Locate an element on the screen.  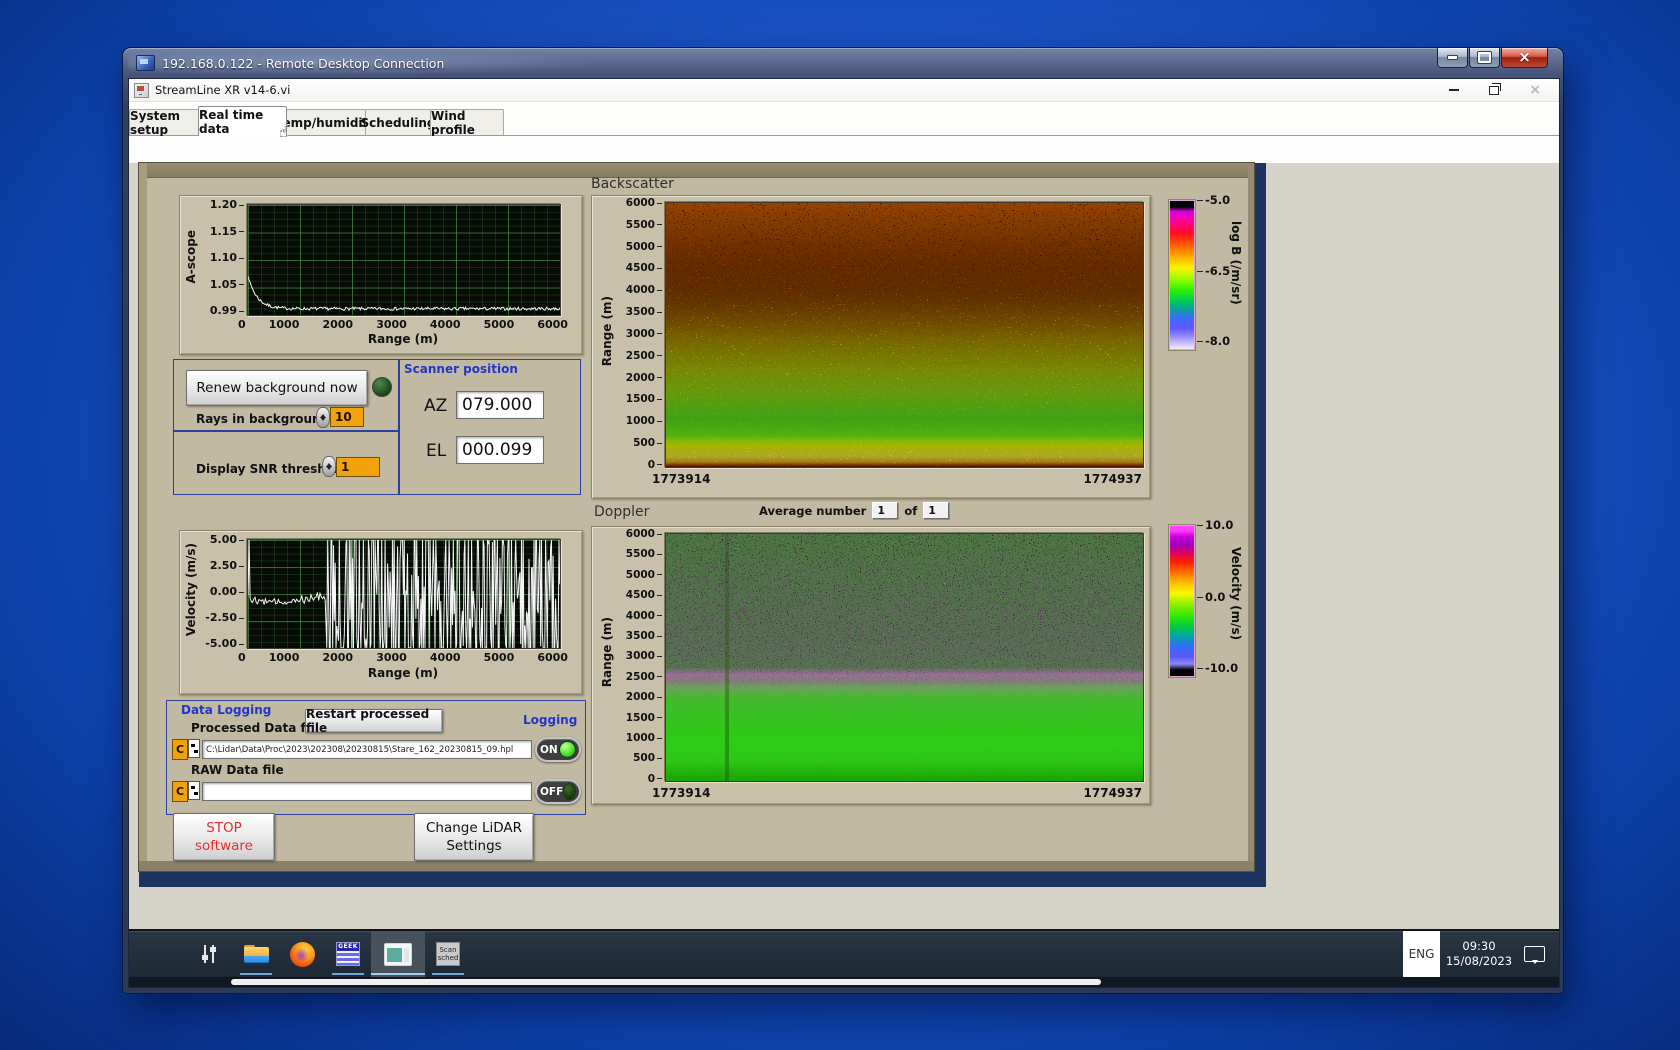
app-restore-icon is located at coordinates (1495, 88).